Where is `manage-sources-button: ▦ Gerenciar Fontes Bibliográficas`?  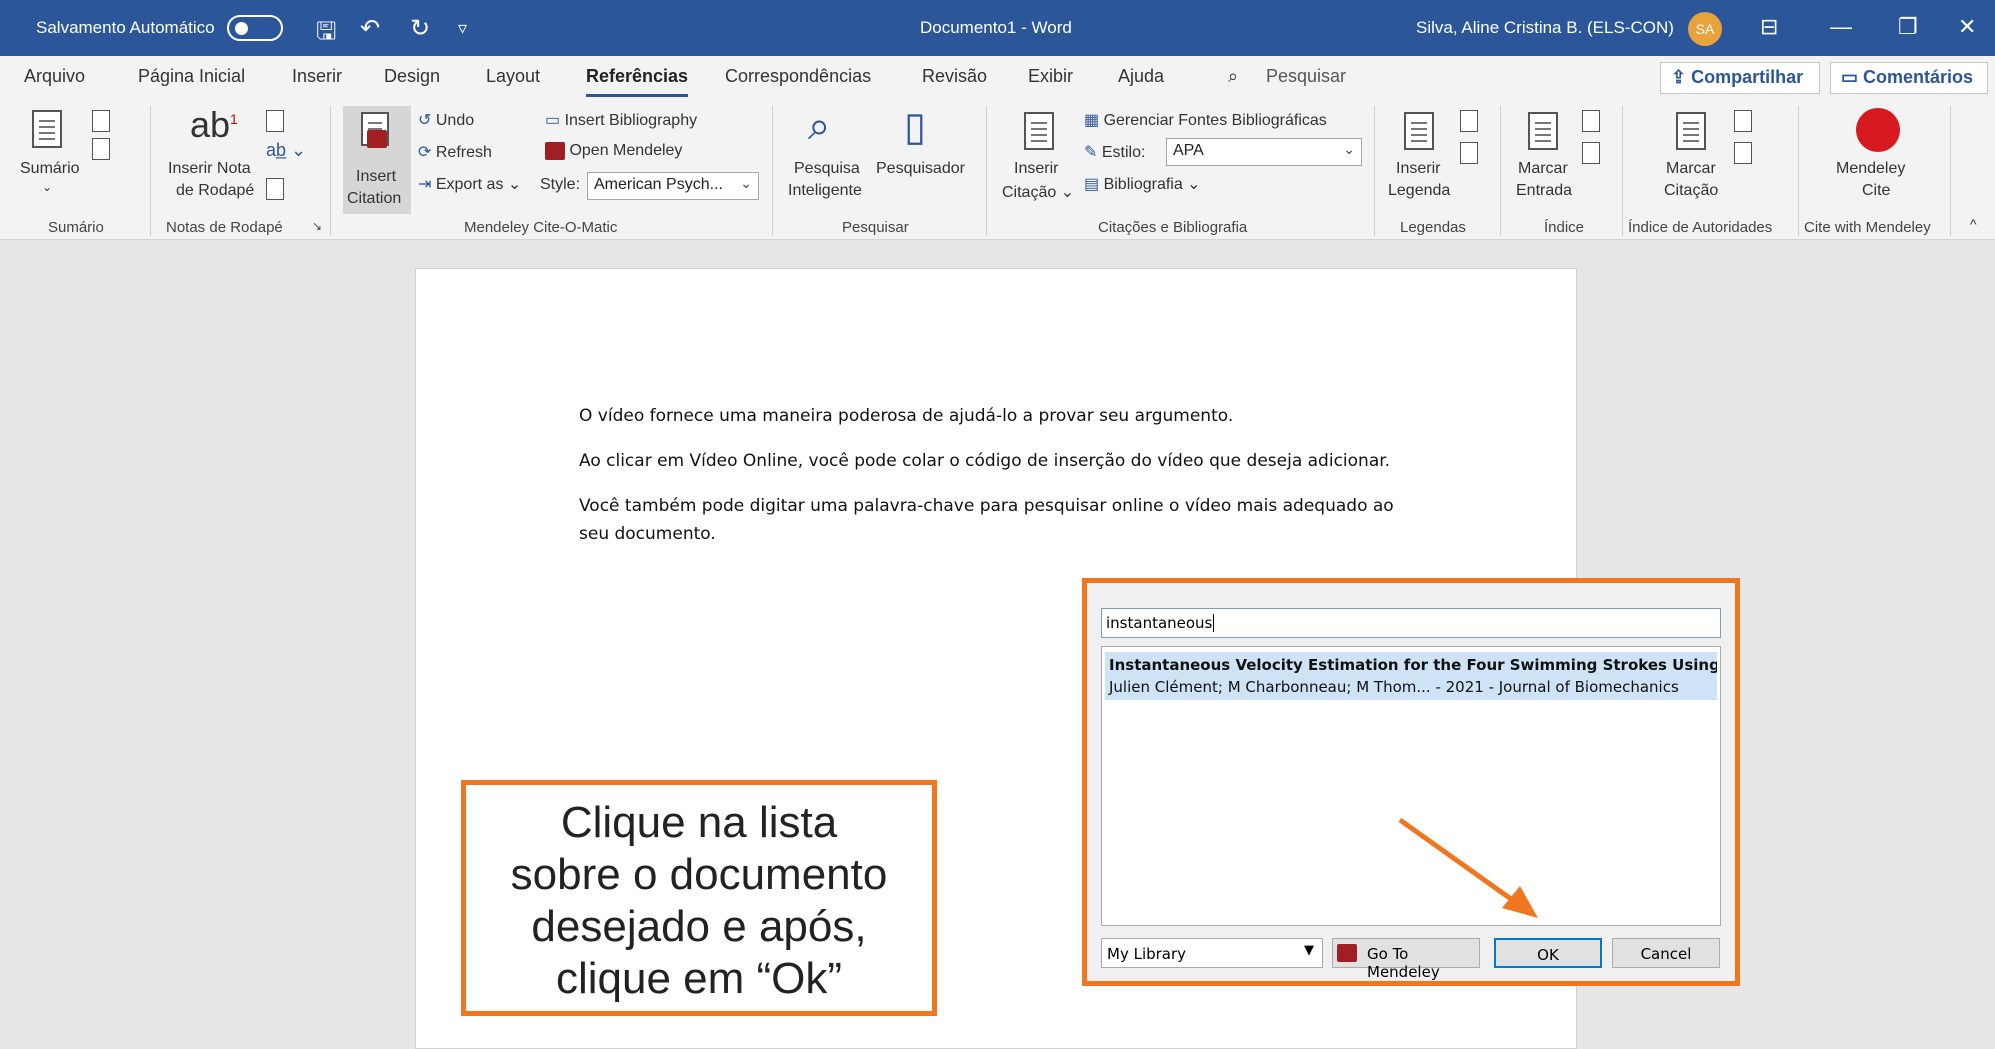
manage-sources-button: ▦ Gerenciar Fontes Bibliográficas is located at coordinates (1205, 120).